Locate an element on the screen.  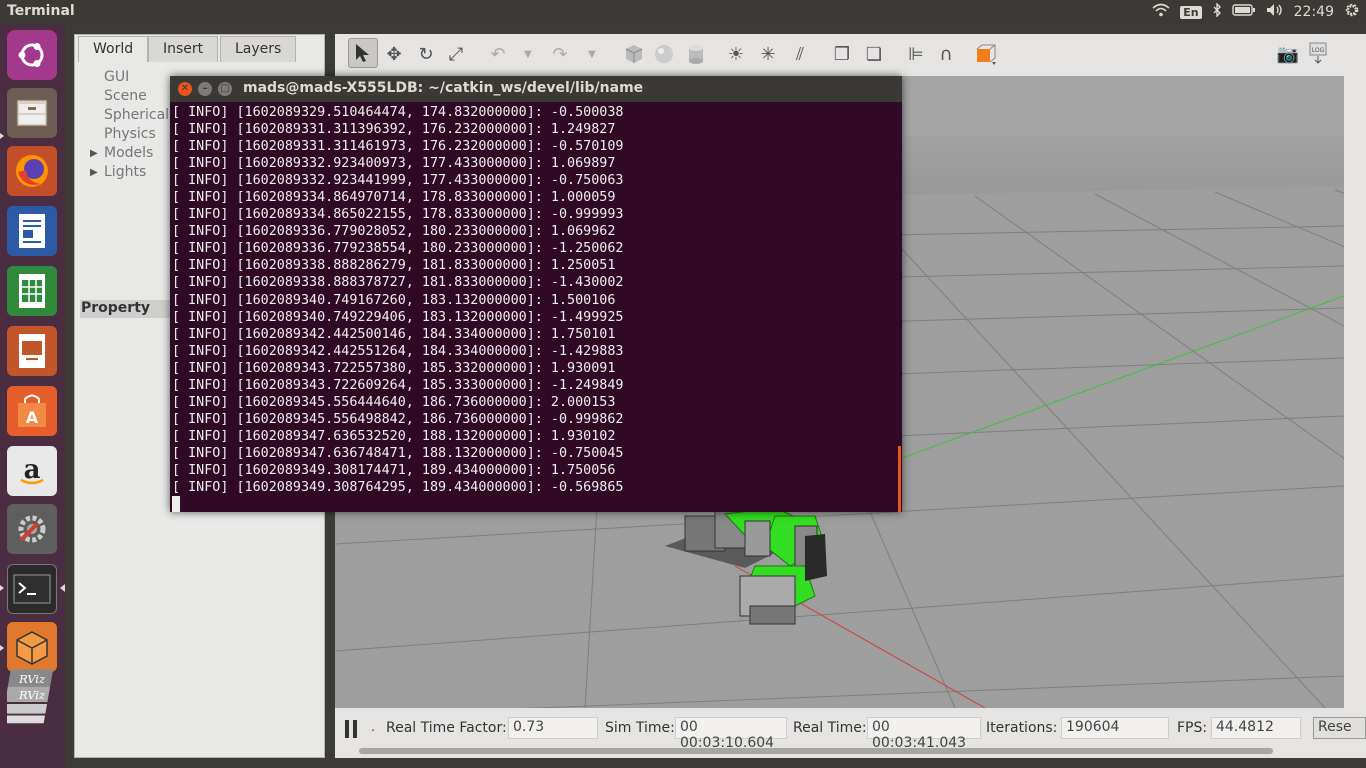
view-angle-button is located at coordinates (986, 54).